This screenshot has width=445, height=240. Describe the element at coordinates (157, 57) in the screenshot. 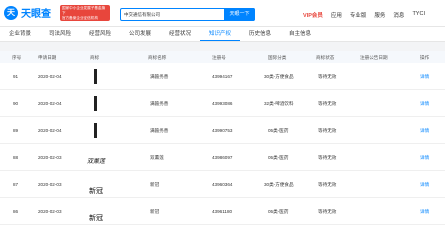

I see `col-name: 商标名称` at that location.